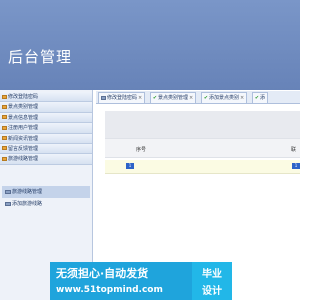  I want to click on watermark-banner: 无须担心·自动发货 www.51topmind.com 毕业 设计, so click(150, 281).